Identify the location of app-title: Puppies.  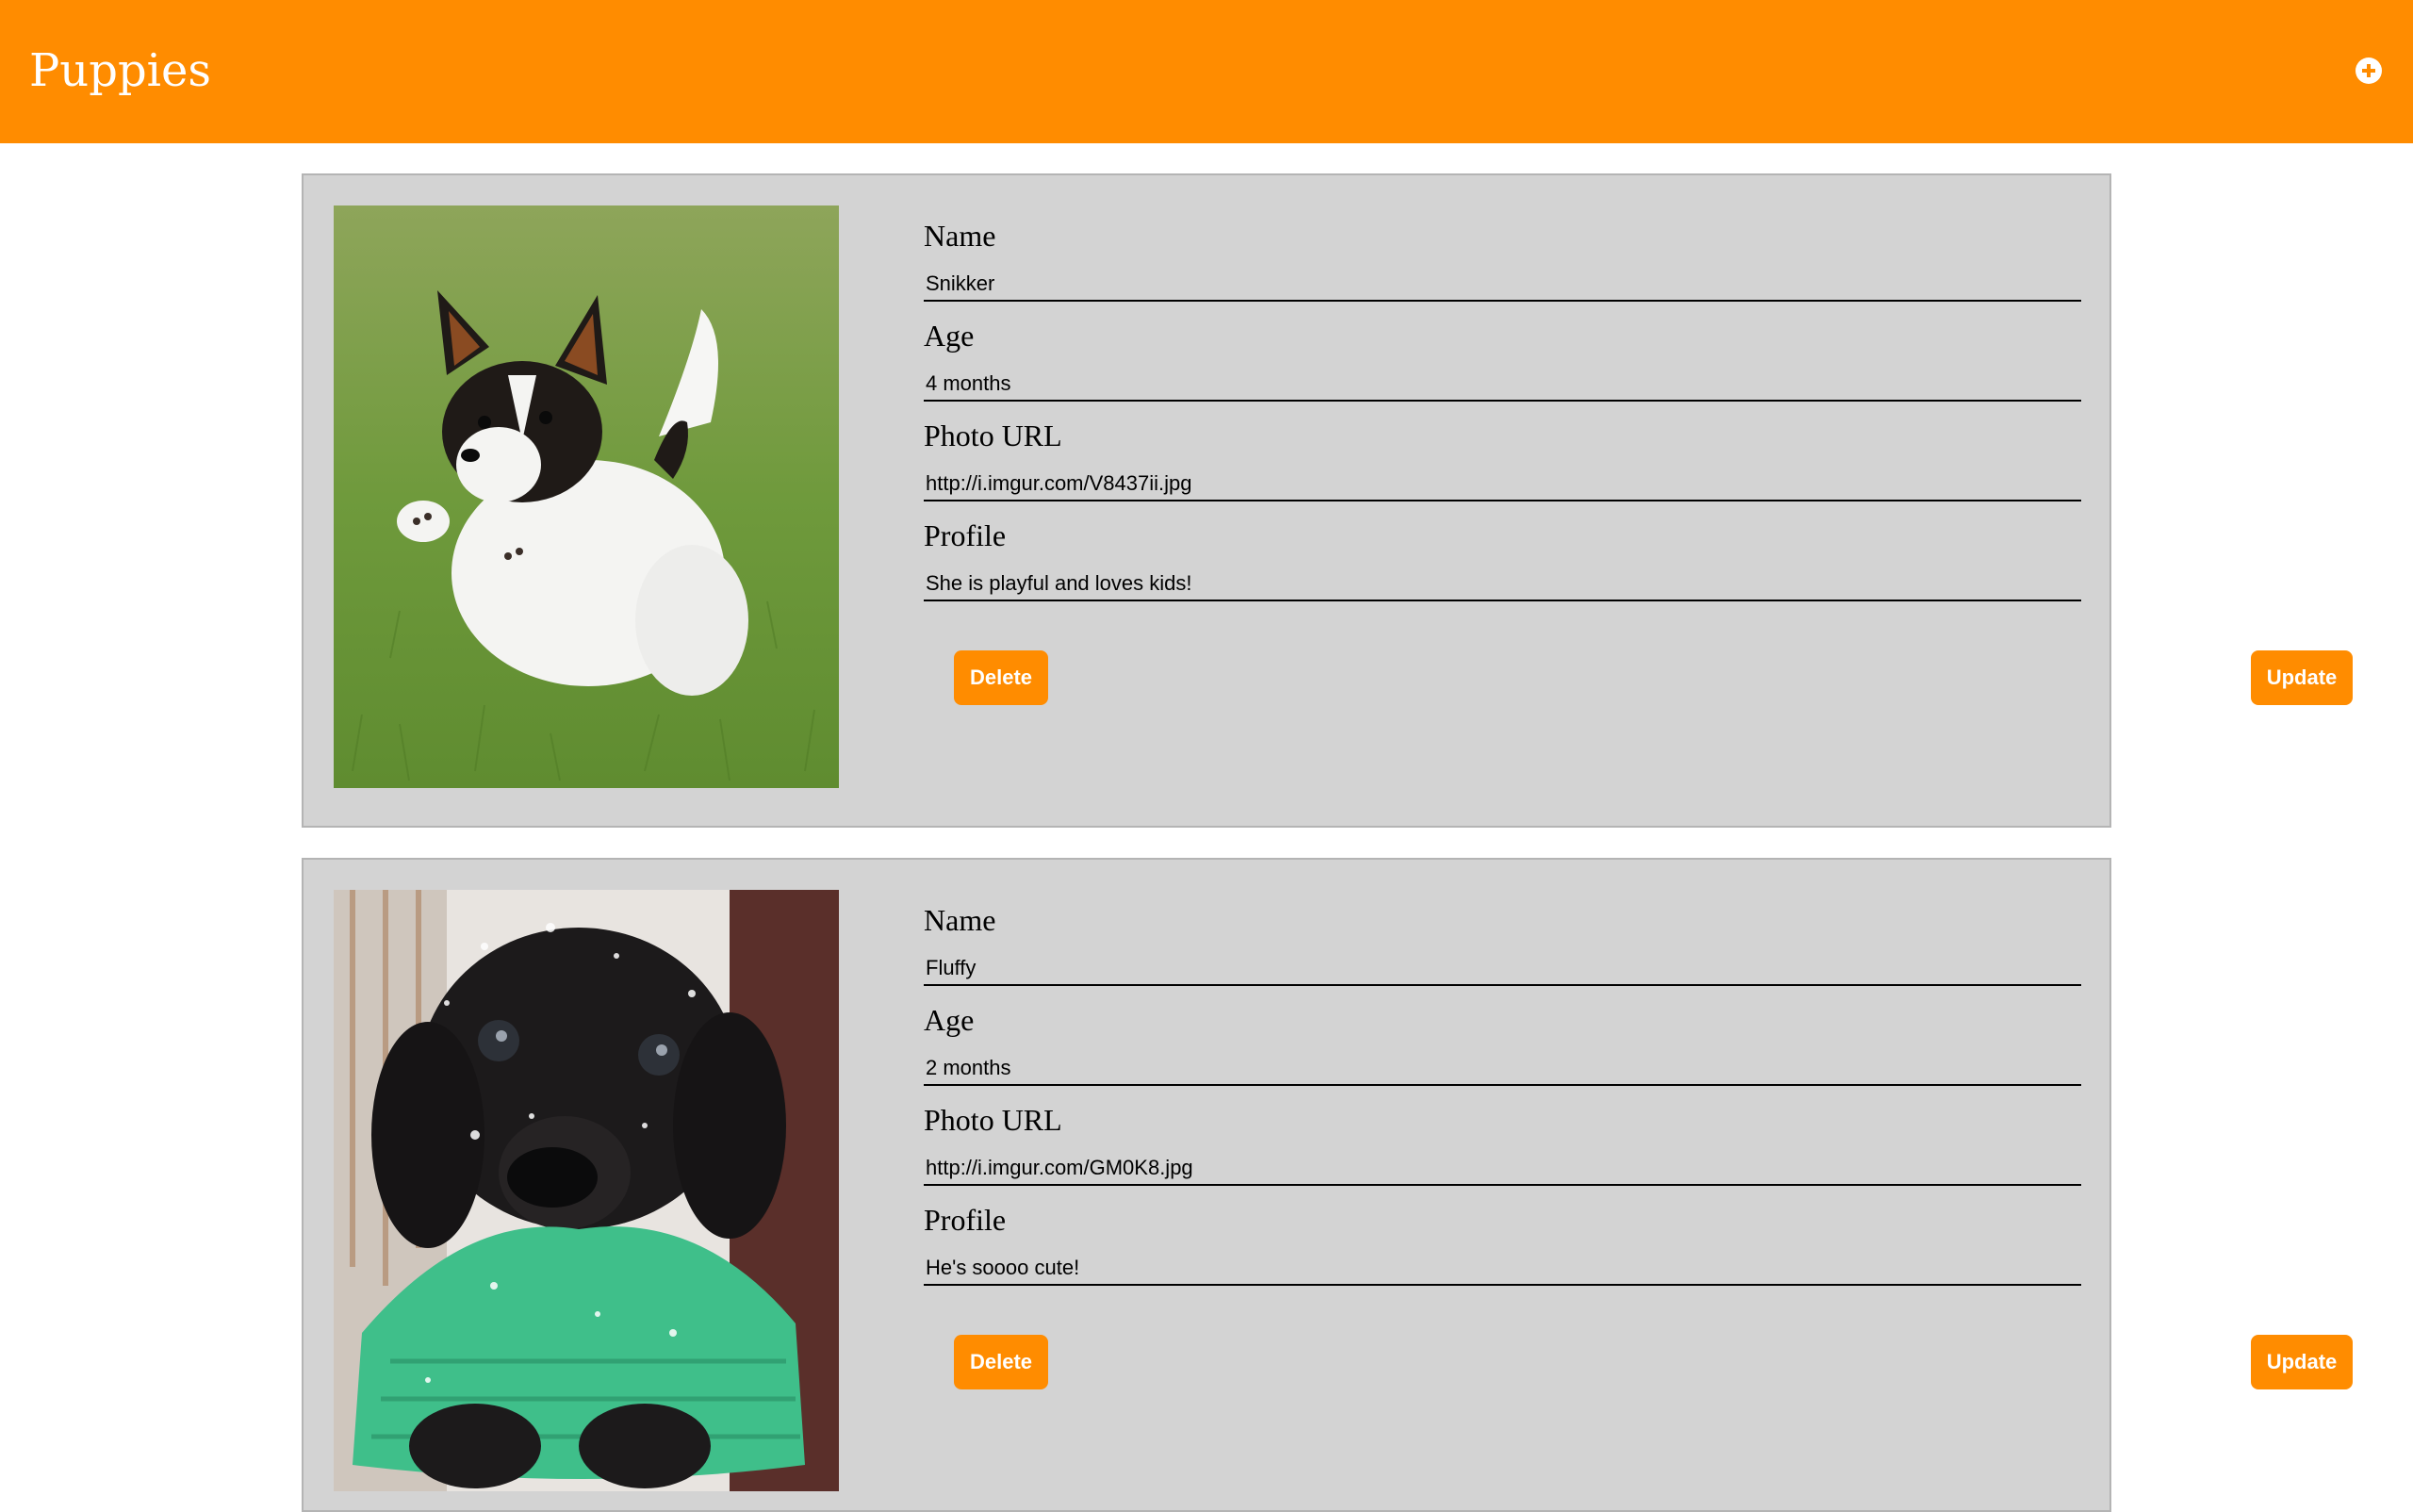
(121, 70).